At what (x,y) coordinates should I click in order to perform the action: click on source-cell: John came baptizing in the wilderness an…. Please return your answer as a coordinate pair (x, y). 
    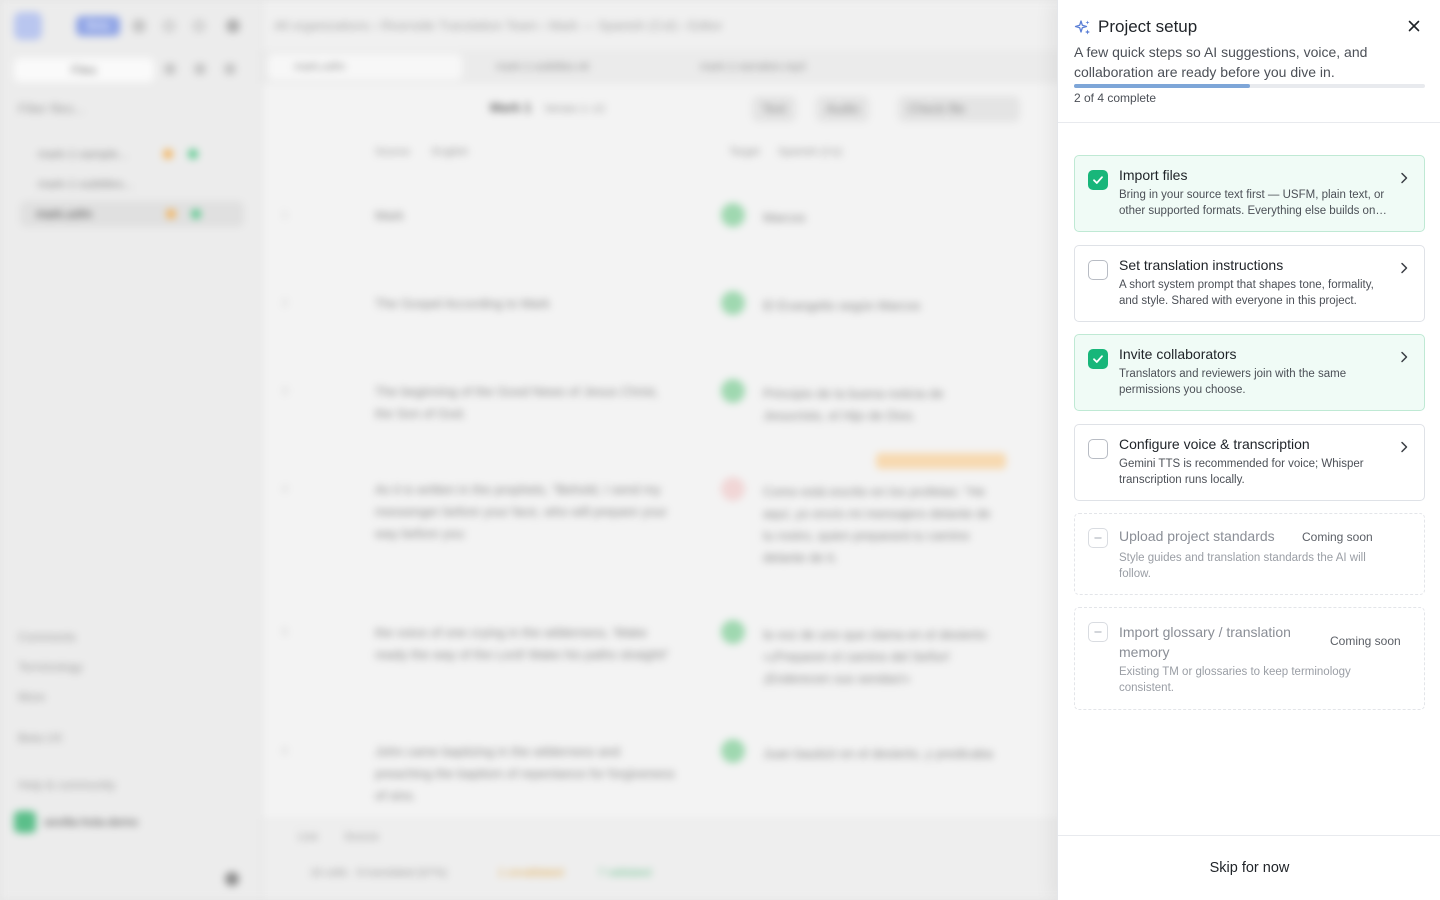
    Looking at the image, I should click on (525, 774).